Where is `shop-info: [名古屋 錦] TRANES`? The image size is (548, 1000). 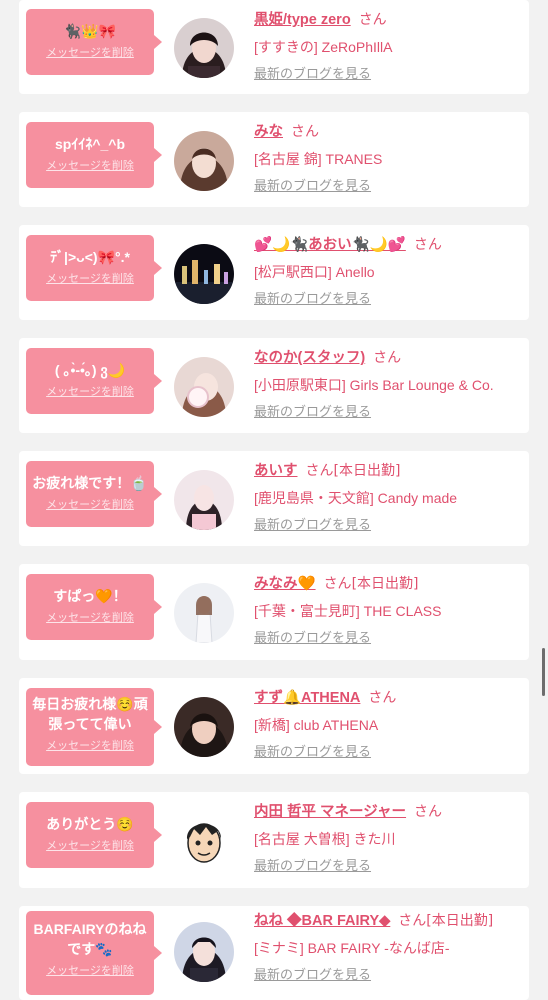 shop-info: [名古屋 錦] TRANES is located at coordinates (318, 159).